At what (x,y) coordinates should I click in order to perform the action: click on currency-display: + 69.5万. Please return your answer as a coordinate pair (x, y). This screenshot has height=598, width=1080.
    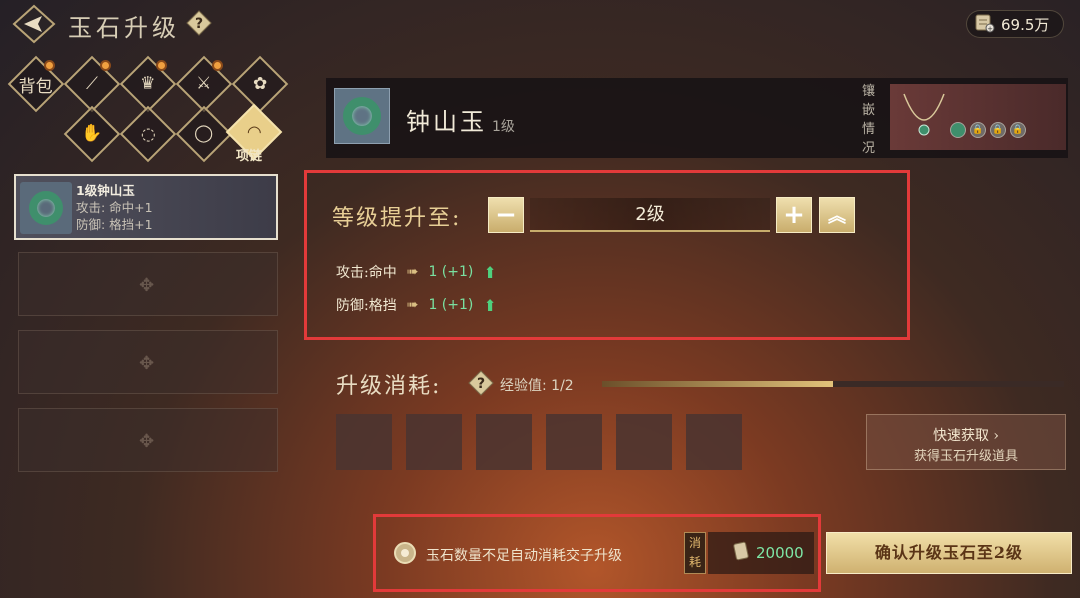
    Looking at the image, I should click on (1015, 24).